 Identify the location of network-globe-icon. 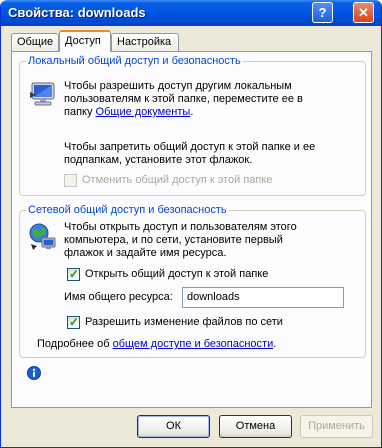
(42, 236).